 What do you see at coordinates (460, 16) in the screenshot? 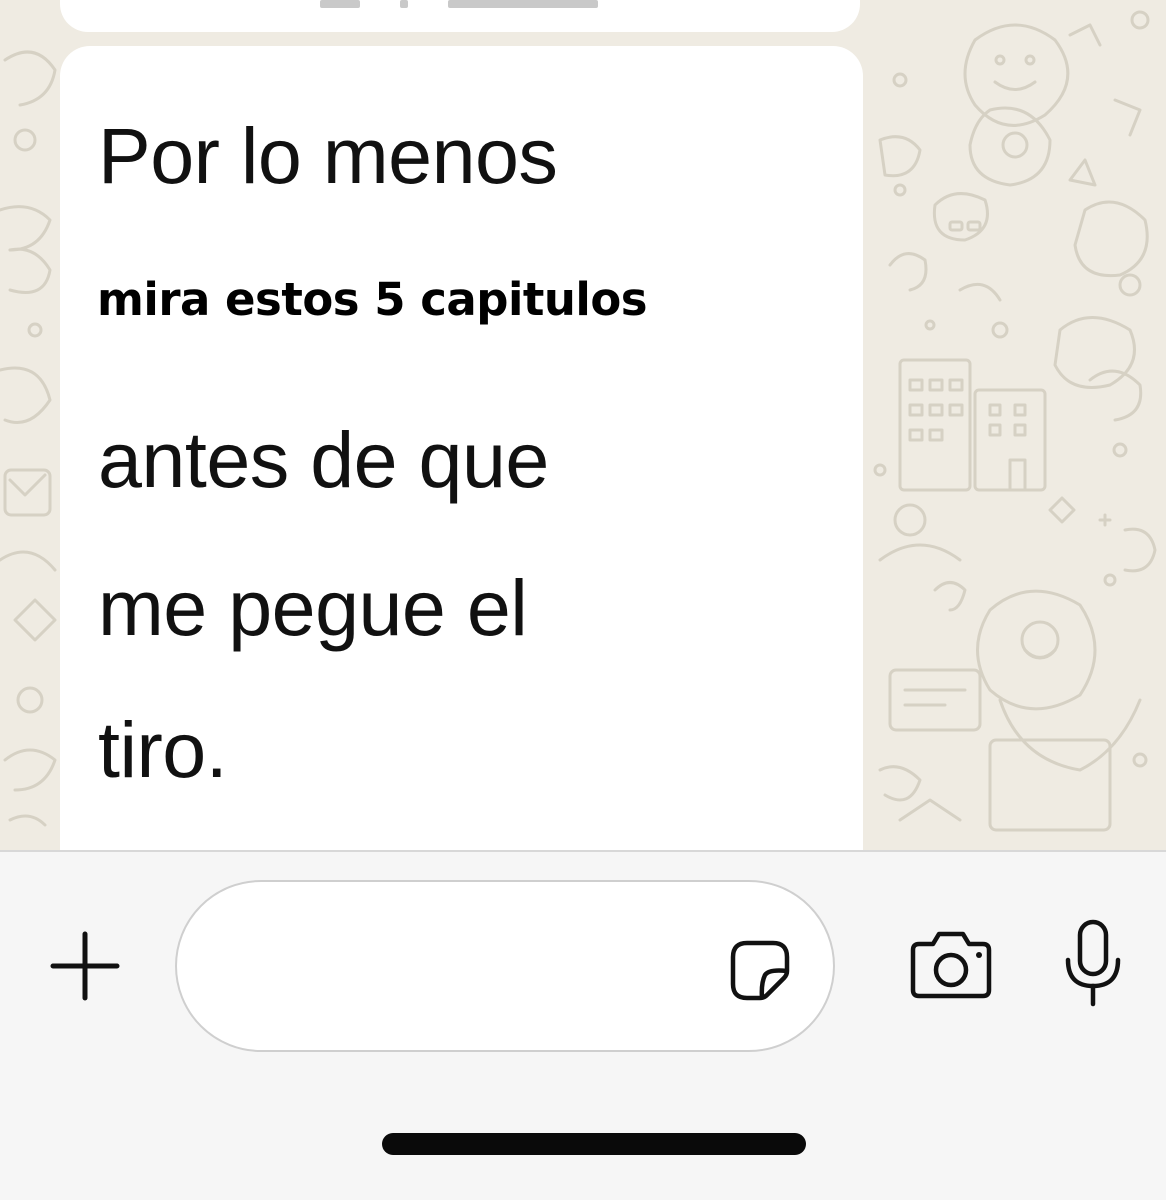
I see `previous-message-bubble` at bounding box center [460, 16].